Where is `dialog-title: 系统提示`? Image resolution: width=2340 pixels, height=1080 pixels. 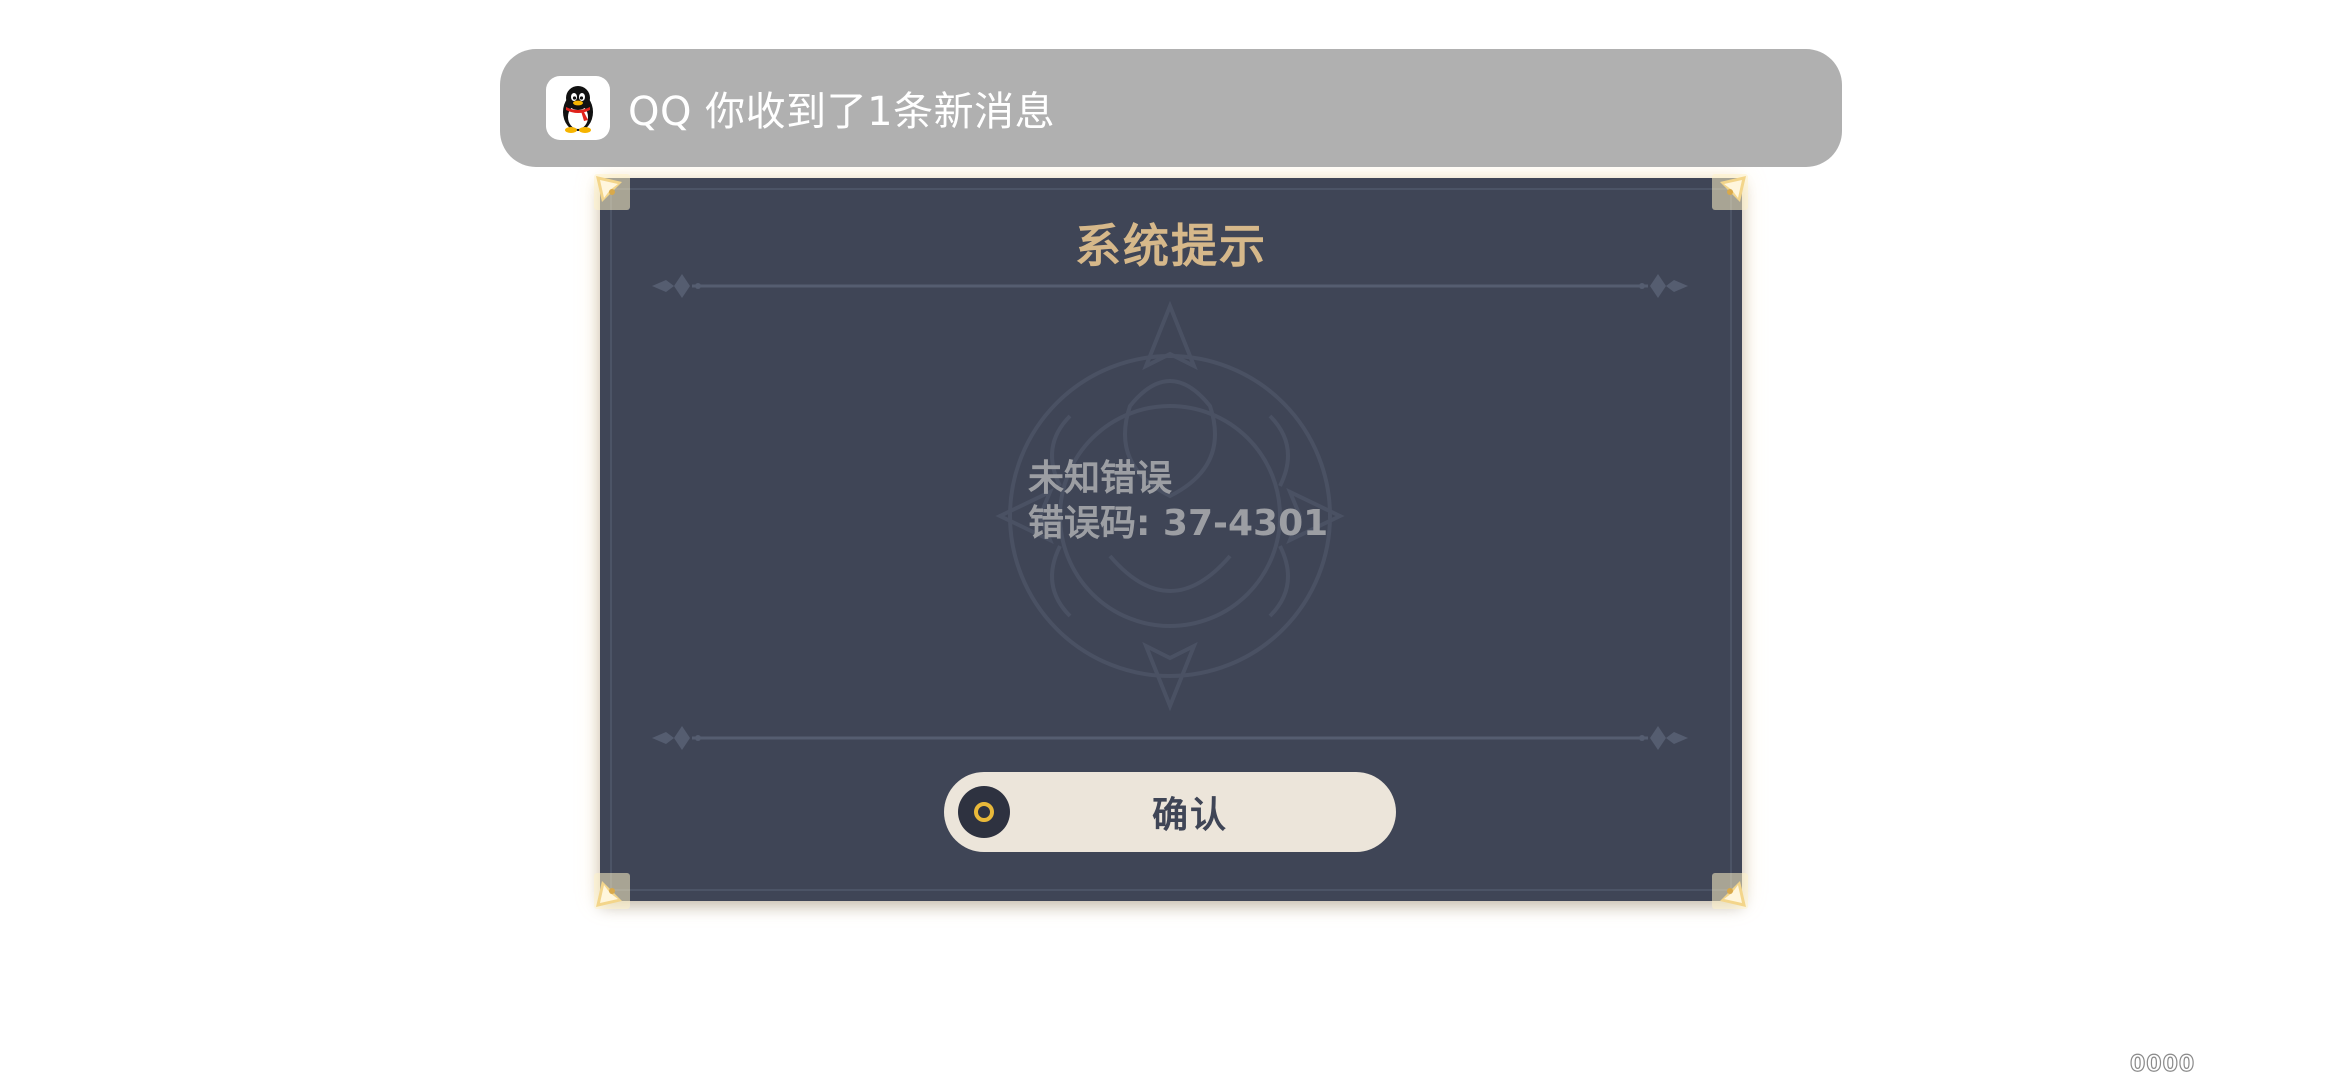 dialog-title: 系统提示 is located at coordinates (1171, 246).